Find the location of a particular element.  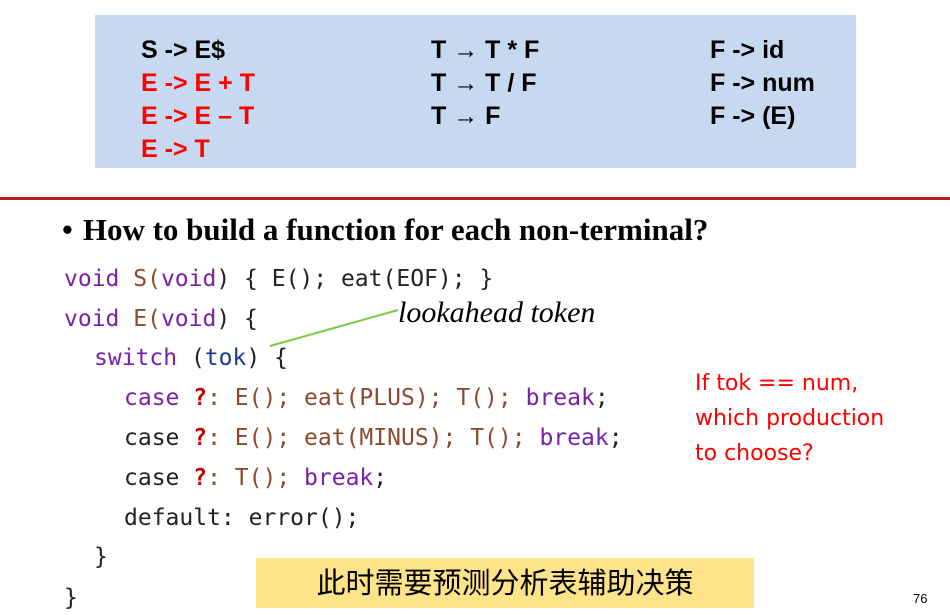

callout-line: which production is located at coordinates (790, 418).